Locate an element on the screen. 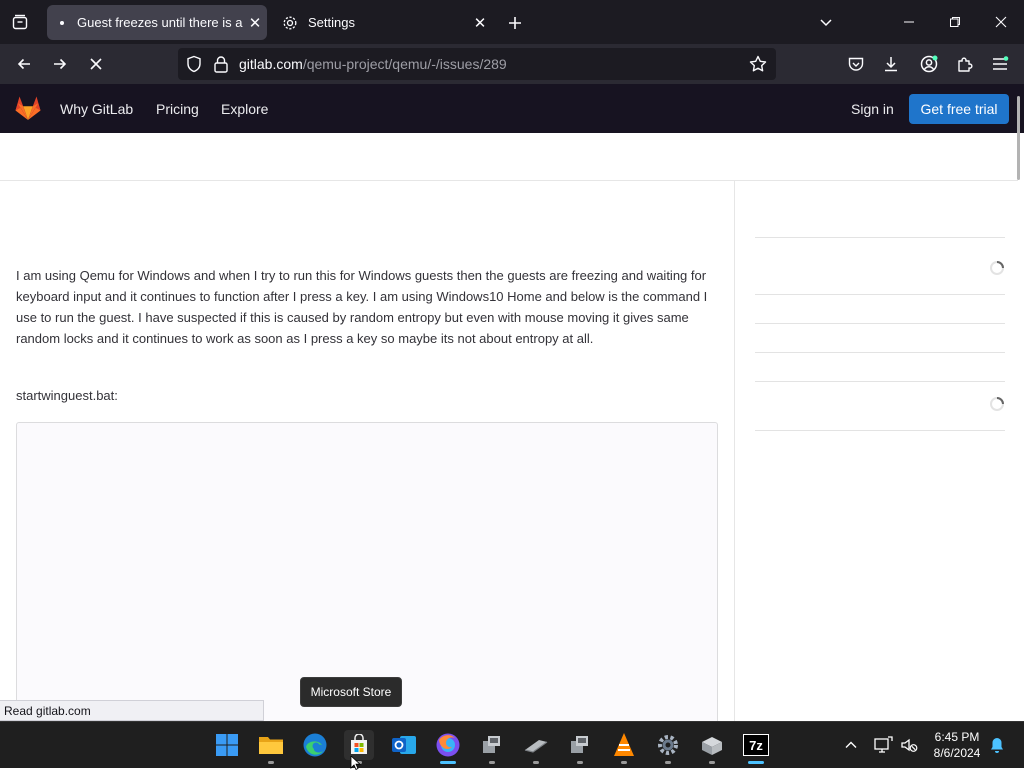 The image size is (1024, 775). chevron-down-icon is located at coordinates (826, 22).